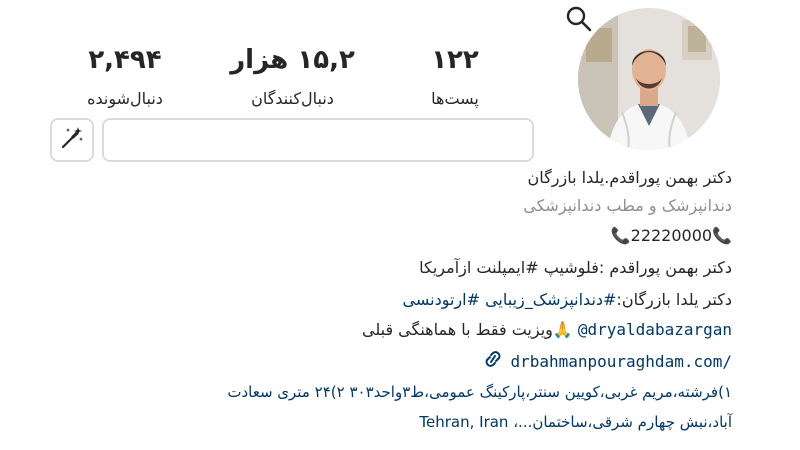 The image size is (800, 450). Describe the element at coordinates (629, 177) in the screenshot. I see `profile-name: دکتر بهمن پوراقدم.یلدا بازرگان` at that location.